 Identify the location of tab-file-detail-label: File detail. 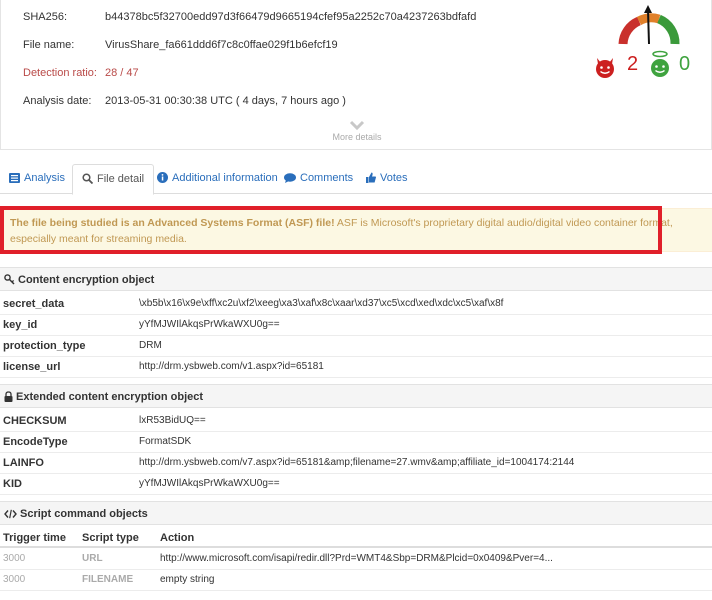
(121, 179).